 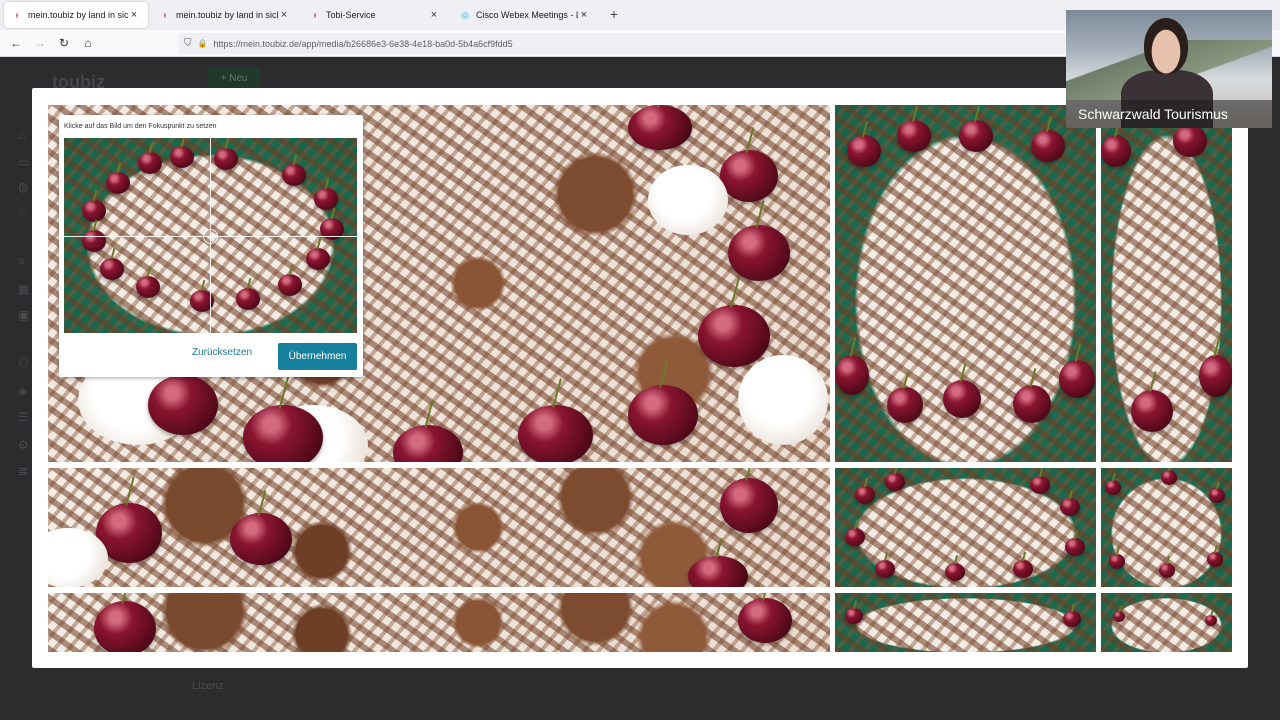 I want to click on settings-icon: ⚙, so click(x=23, y=445).